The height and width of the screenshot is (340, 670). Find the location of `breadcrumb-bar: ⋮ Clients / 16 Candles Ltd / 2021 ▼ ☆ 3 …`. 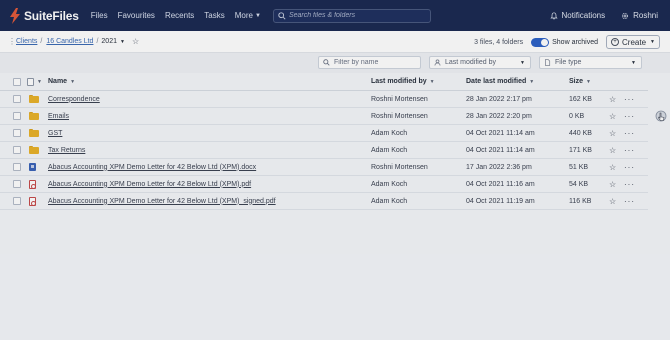

breadcrumb-bar: ⋮ Clients / 16 Candles Ltd / 2021 ▼ ☆ 3 … is located at coordinates (335, 42).